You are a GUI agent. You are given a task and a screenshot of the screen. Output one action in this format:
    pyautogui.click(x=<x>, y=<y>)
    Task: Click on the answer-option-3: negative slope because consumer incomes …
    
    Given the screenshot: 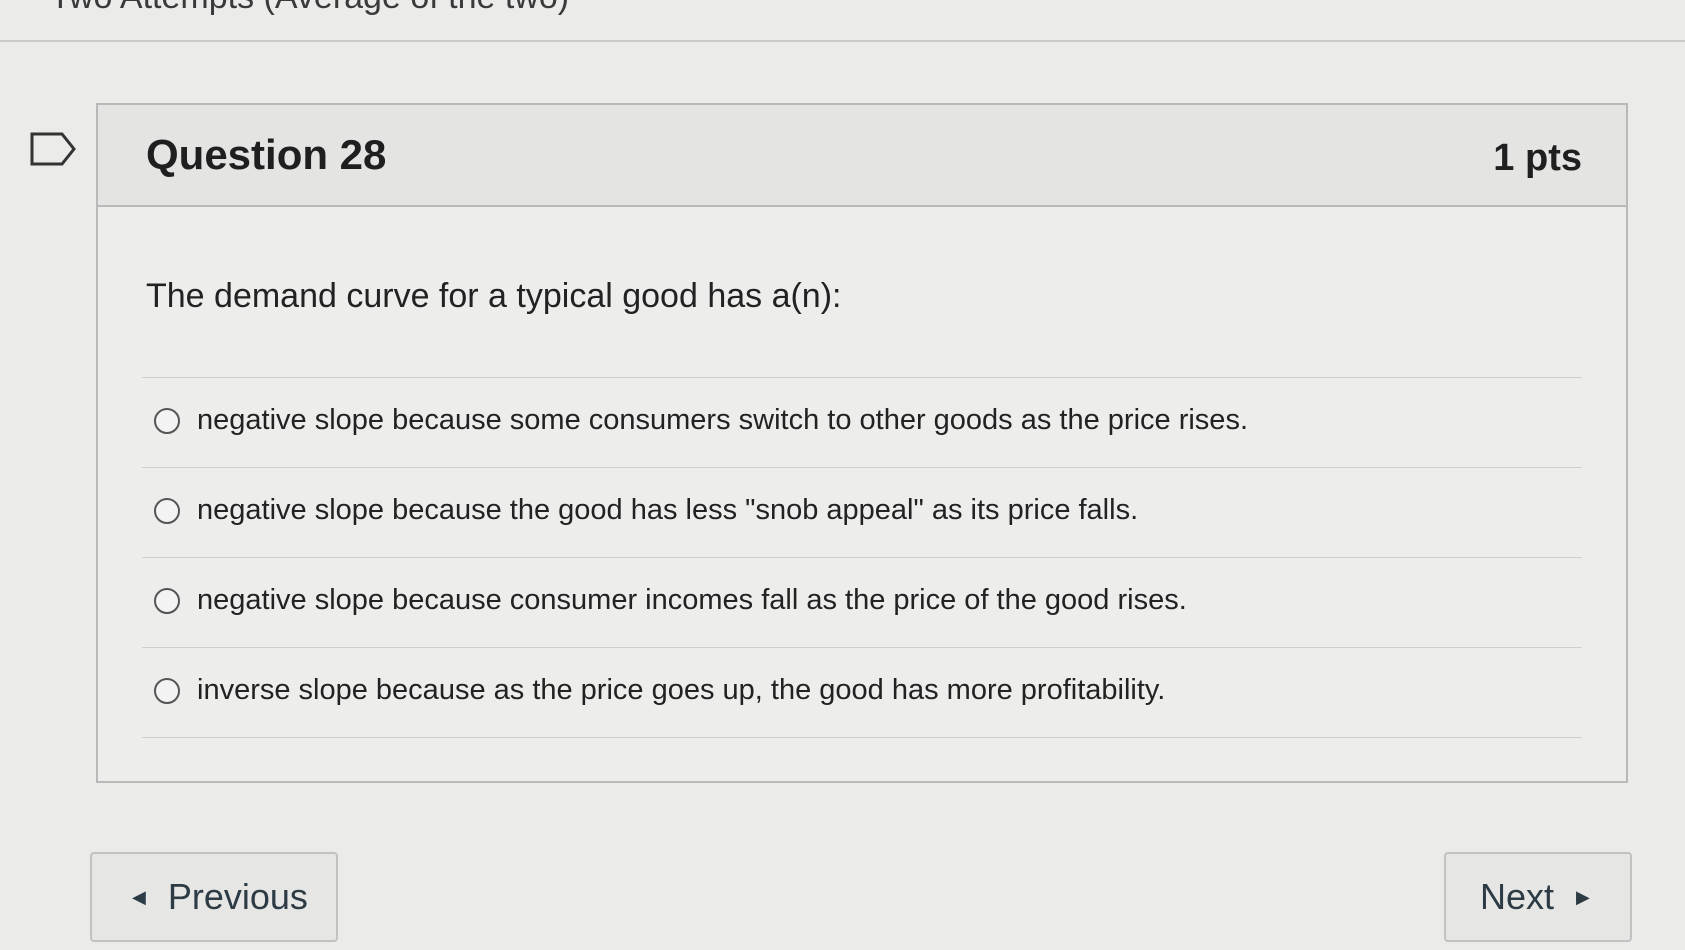 What is the action you would take?
    pyautogui.click(x=862, y=603)
    